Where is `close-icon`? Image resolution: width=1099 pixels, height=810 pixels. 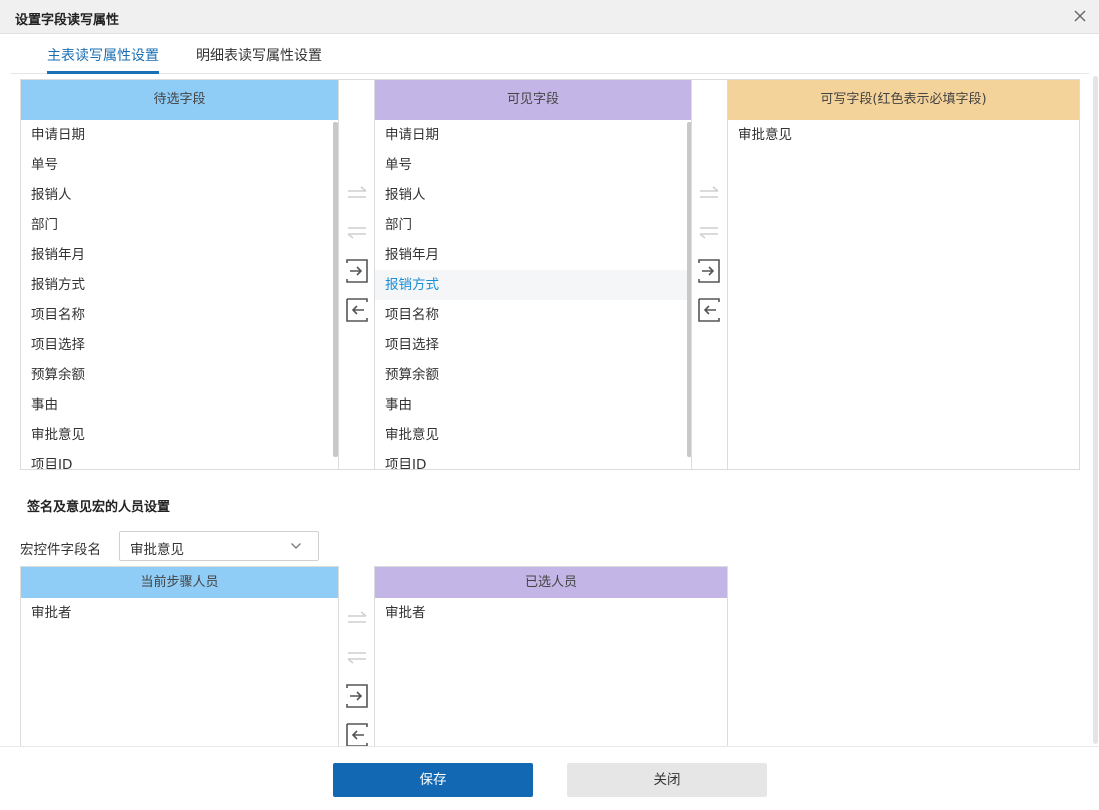
close-icon is located at coordinates (1080, 16).